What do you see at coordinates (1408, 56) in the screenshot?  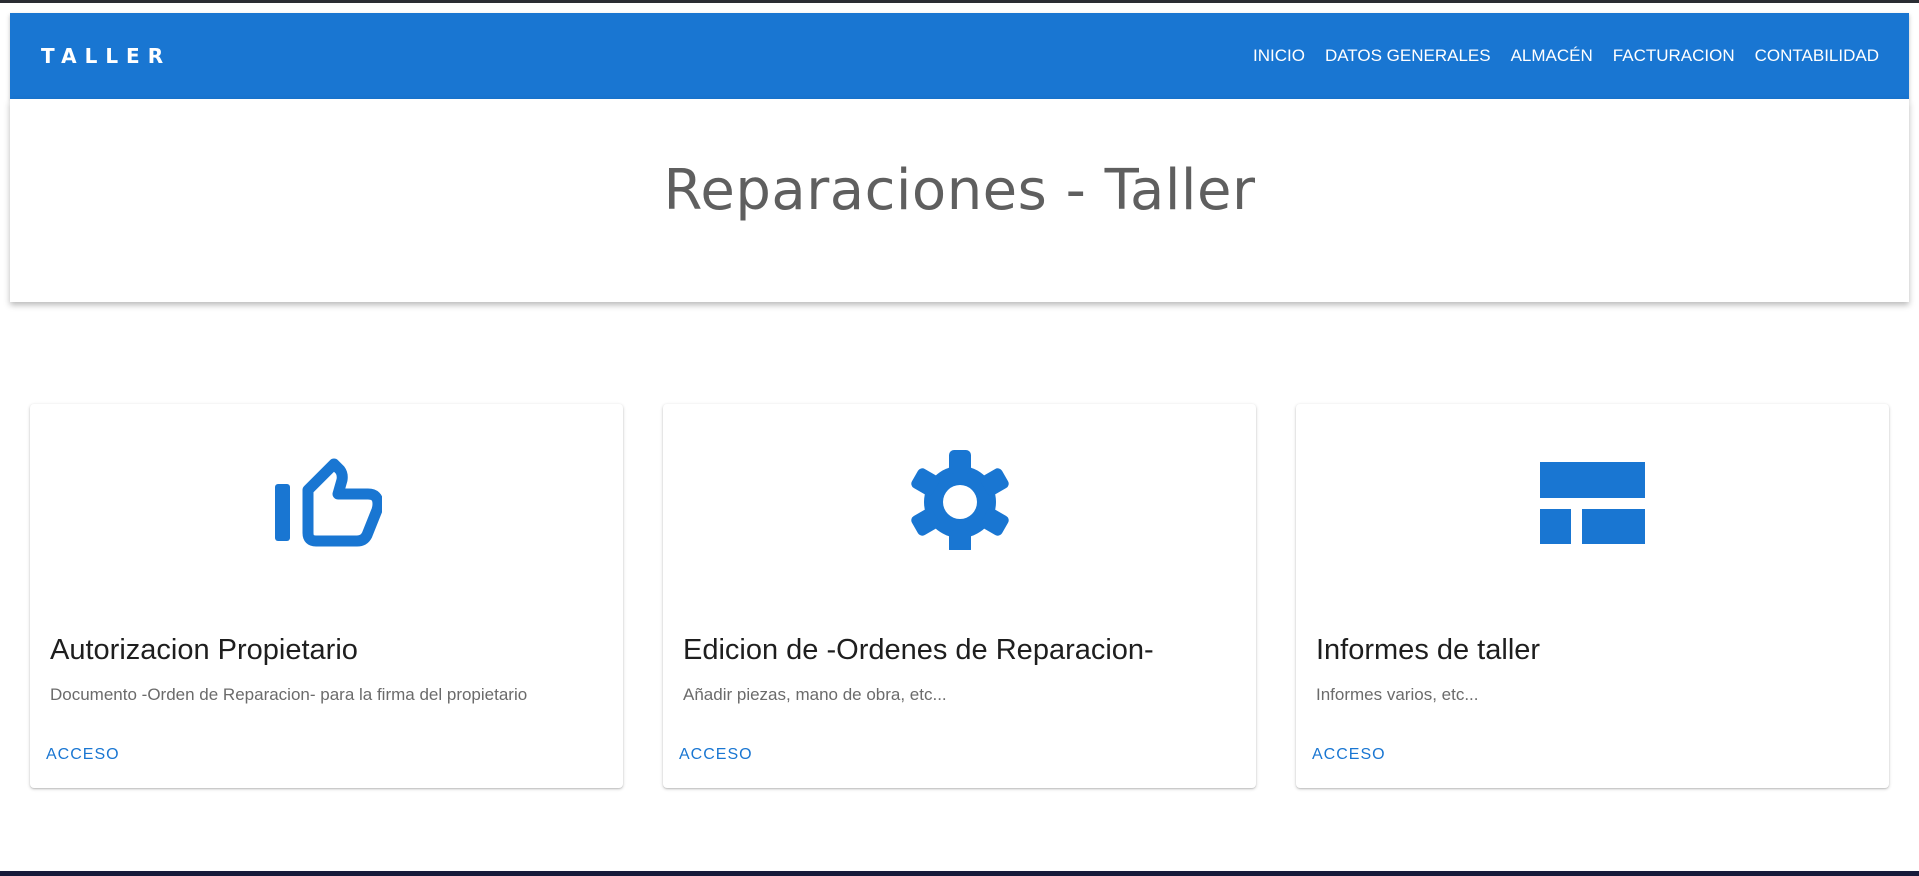 I see `nav-link-datos-generales: DATOS GENERALES` at bounding box center [1408, 56].